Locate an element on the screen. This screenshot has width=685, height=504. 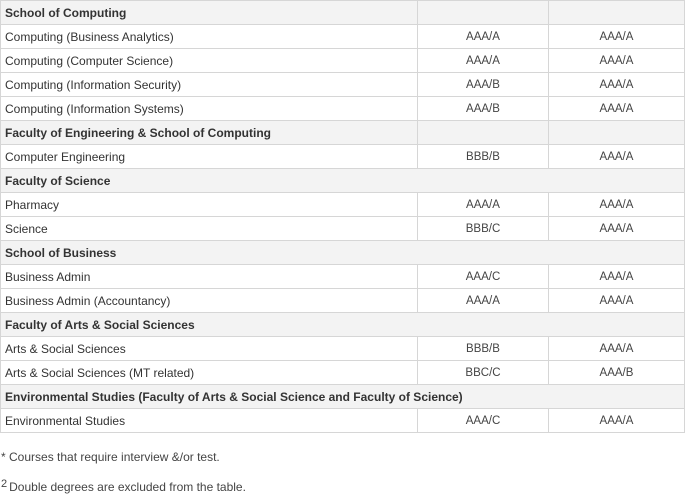
table-row: Business Admin AAA/C AAA/A is located at coordinates (342, 276).